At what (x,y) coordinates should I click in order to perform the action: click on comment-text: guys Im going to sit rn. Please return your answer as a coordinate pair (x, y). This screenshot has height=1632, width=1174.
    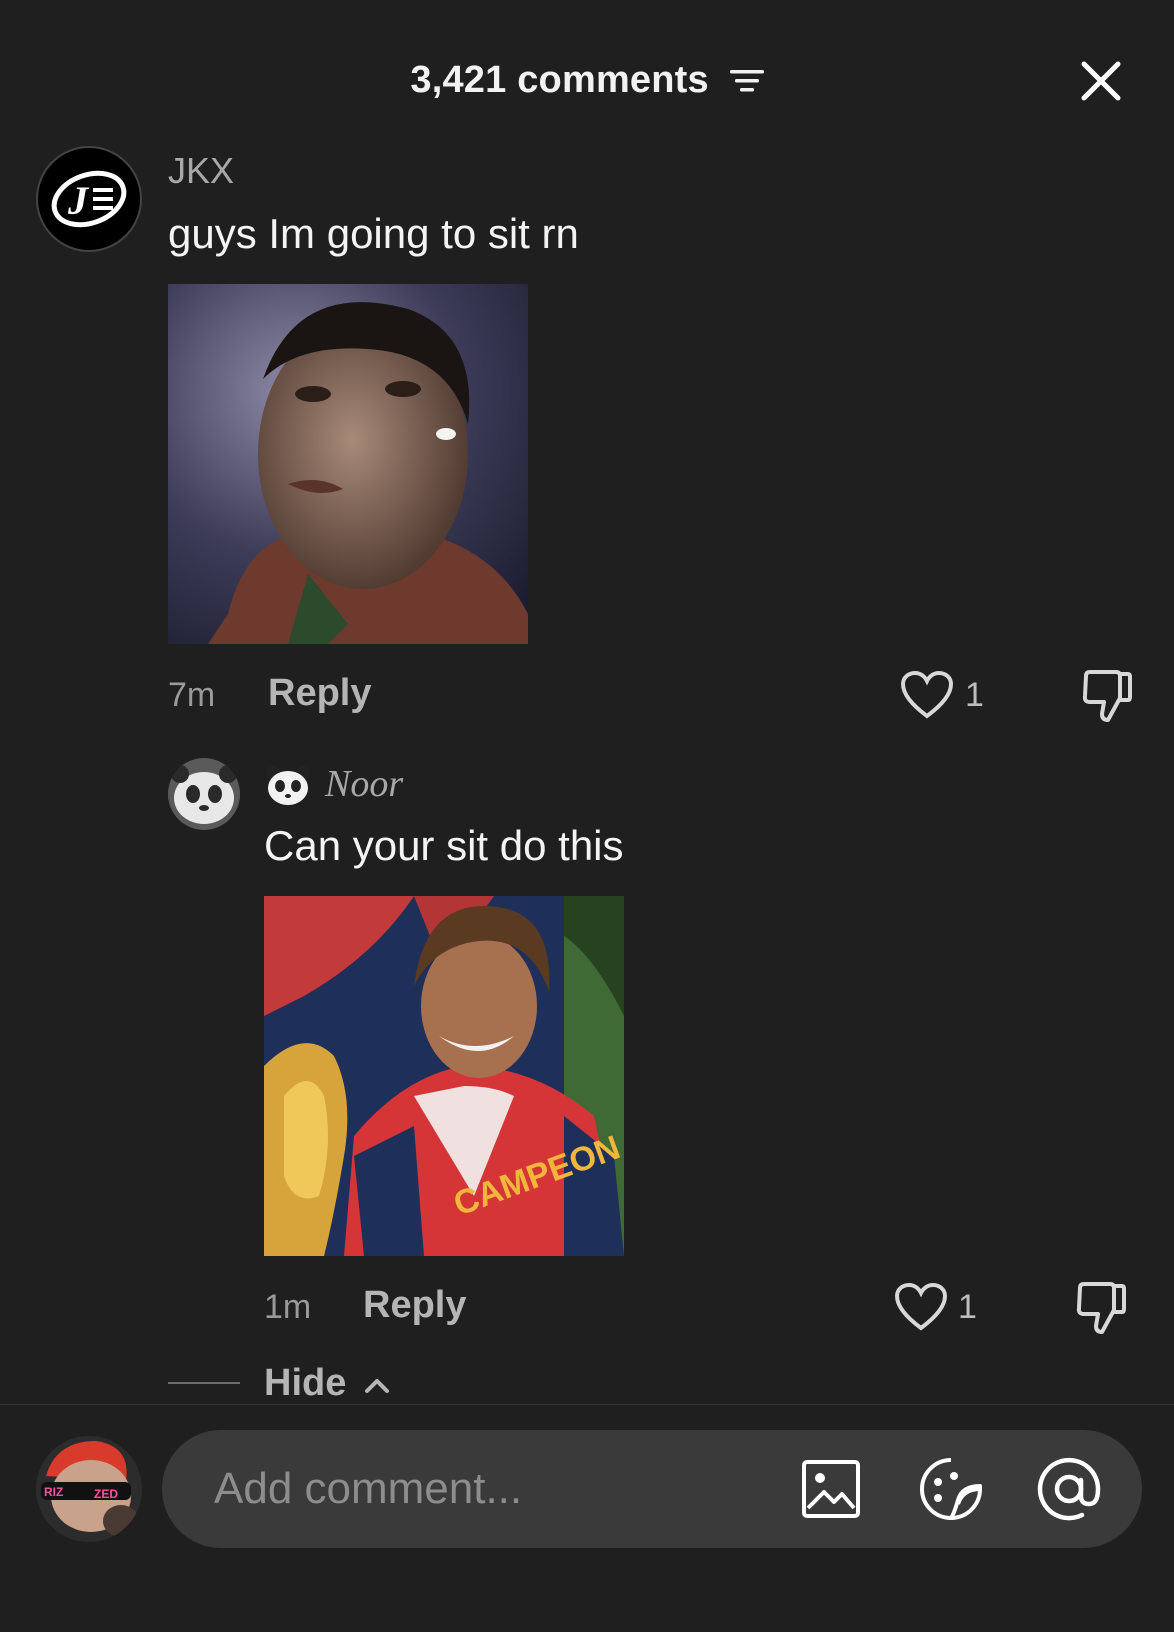
    Looking at the image, I should click on (373, 233).